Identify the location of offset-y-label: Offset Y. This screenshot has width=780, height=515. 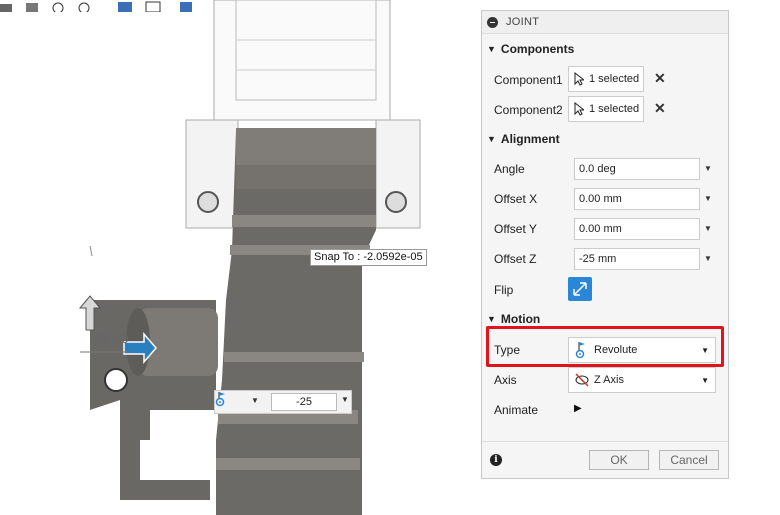
(515, 229).